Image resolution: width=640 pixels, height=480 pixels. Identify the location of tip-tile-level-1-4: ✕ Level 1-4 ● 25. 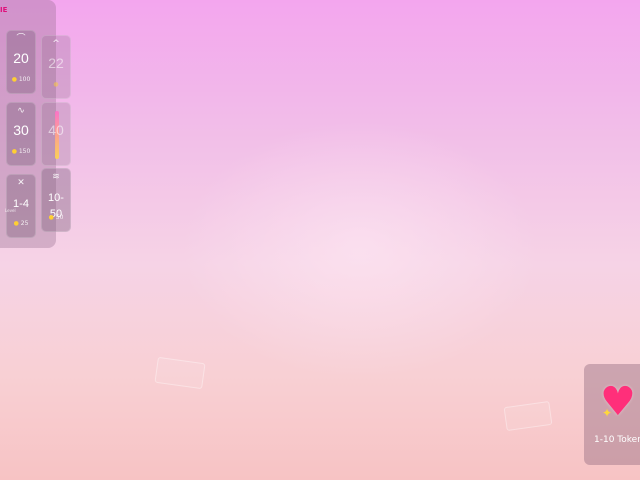
(20, 206).